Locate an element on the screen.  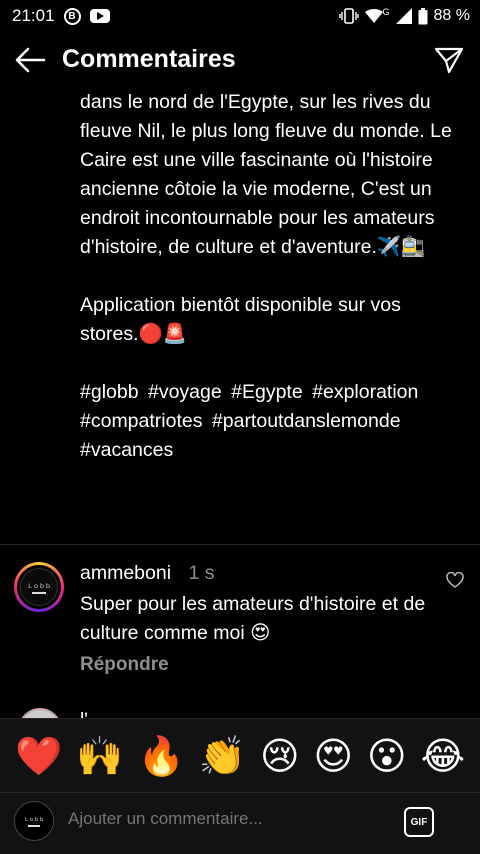
battery-percent: 88 % is located at coordinates (451, 15).